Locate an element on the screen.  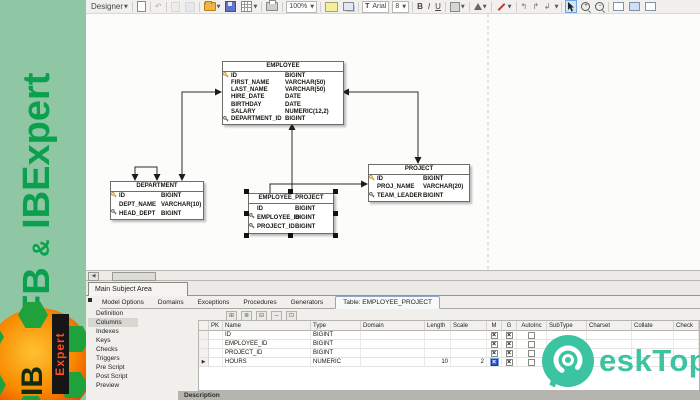
page-color-button is located at coordinates (331, 7).